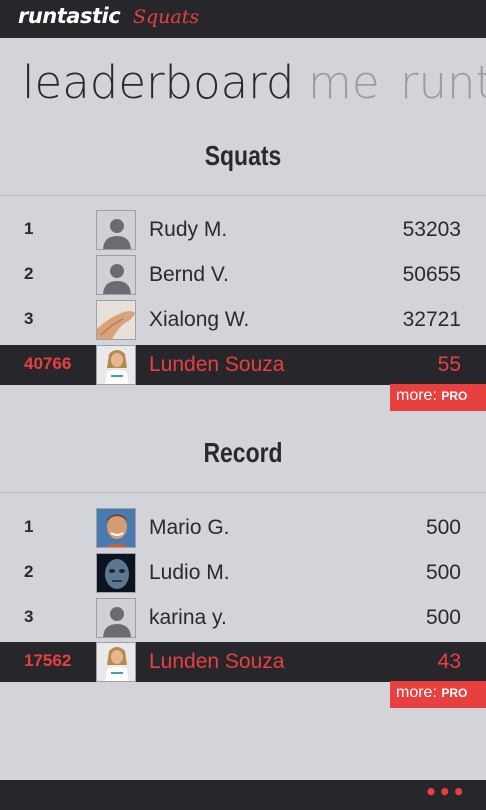 Image resolution: width=486 pixels, height=810 pixels. I want to click on hand-photo-avatar, so click(116, 320).